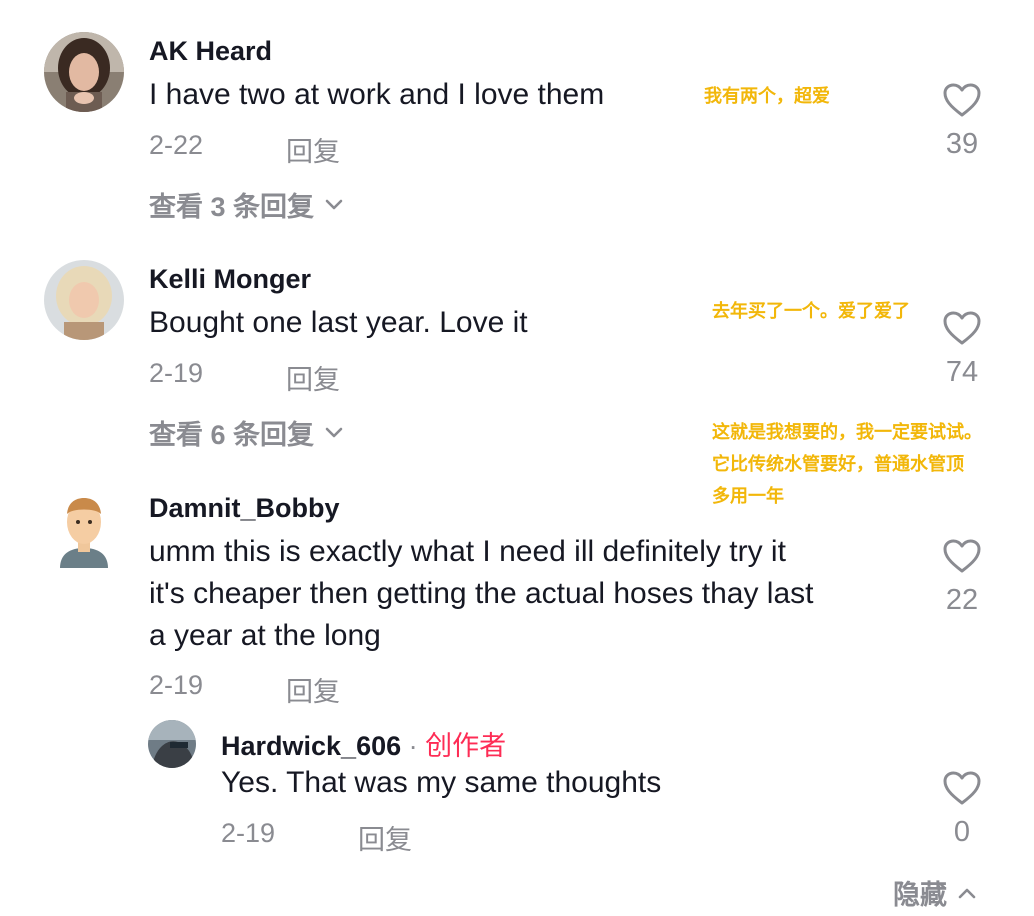 The image size is (1034, 916). What do you see at coordinates (441, 782) in the screenshot?
I see `reply-text: Yes. That was my same thoughts` at bounding box center [441, 782].